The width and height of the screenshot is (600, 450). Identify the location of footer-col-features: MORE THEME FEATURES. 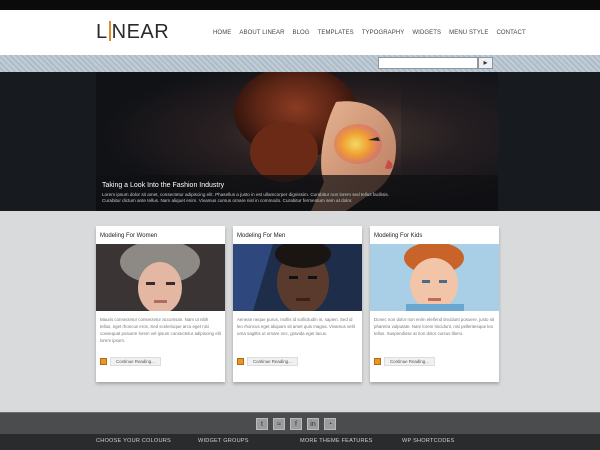
(351, 441).